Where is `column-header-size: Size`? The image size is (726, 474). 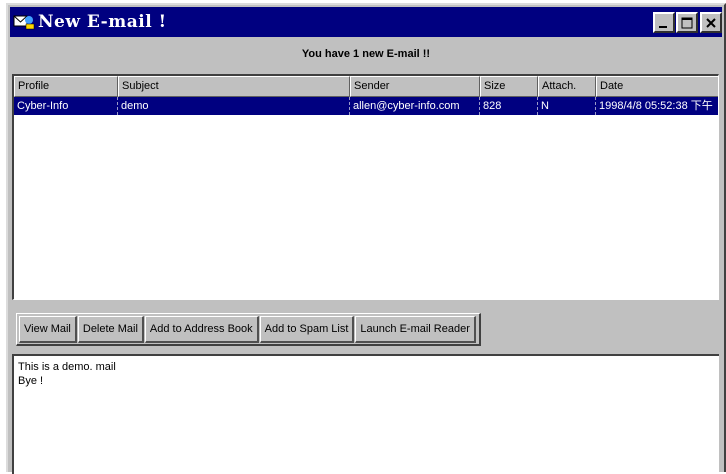 column-header-size: Size is located at coordinates (509, 86).